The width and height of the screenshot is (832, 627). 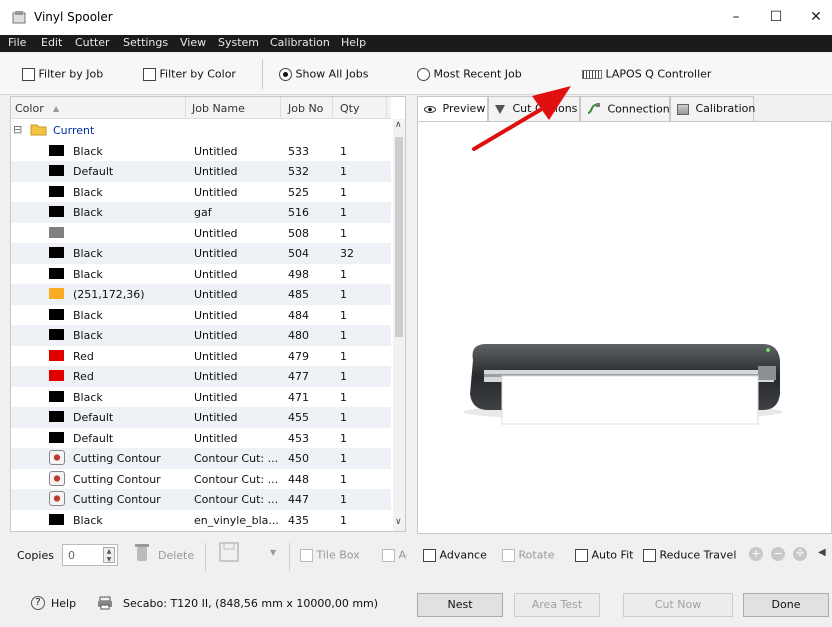 What do you see at coordinates (646, 74) in the screenshot?
I see `controller-button: LAPOS Q Controller` at bounding box center [646, 74].